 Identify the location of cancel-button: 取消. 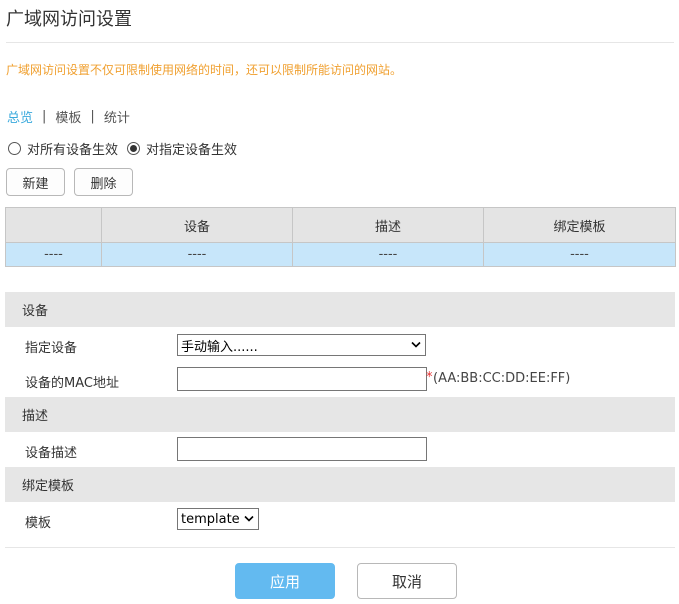
(407, 581).